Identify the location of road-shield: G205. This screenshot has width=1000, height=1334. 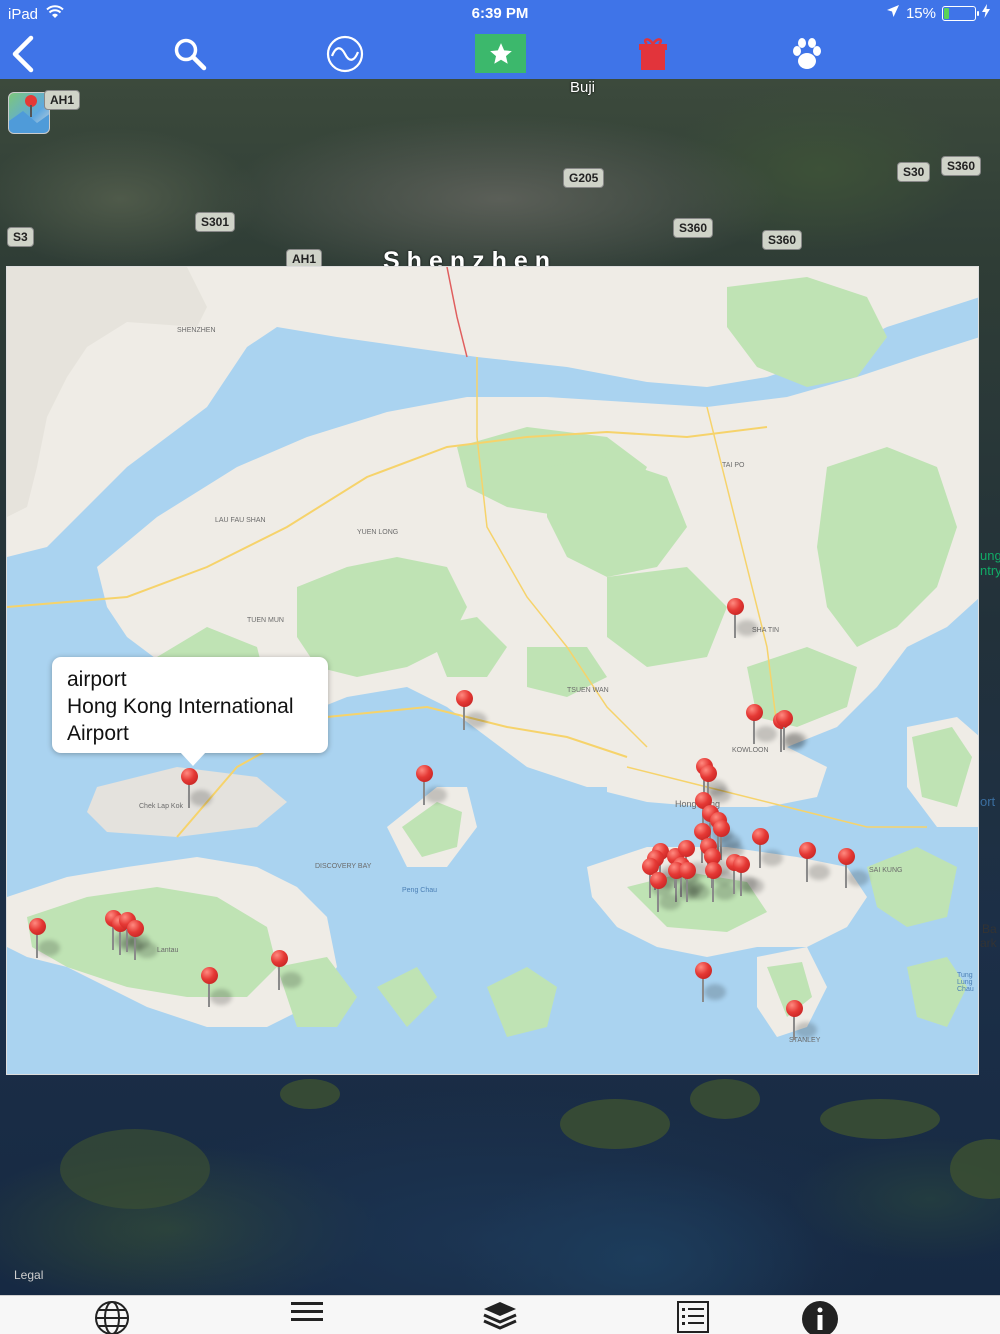
(584, 178).